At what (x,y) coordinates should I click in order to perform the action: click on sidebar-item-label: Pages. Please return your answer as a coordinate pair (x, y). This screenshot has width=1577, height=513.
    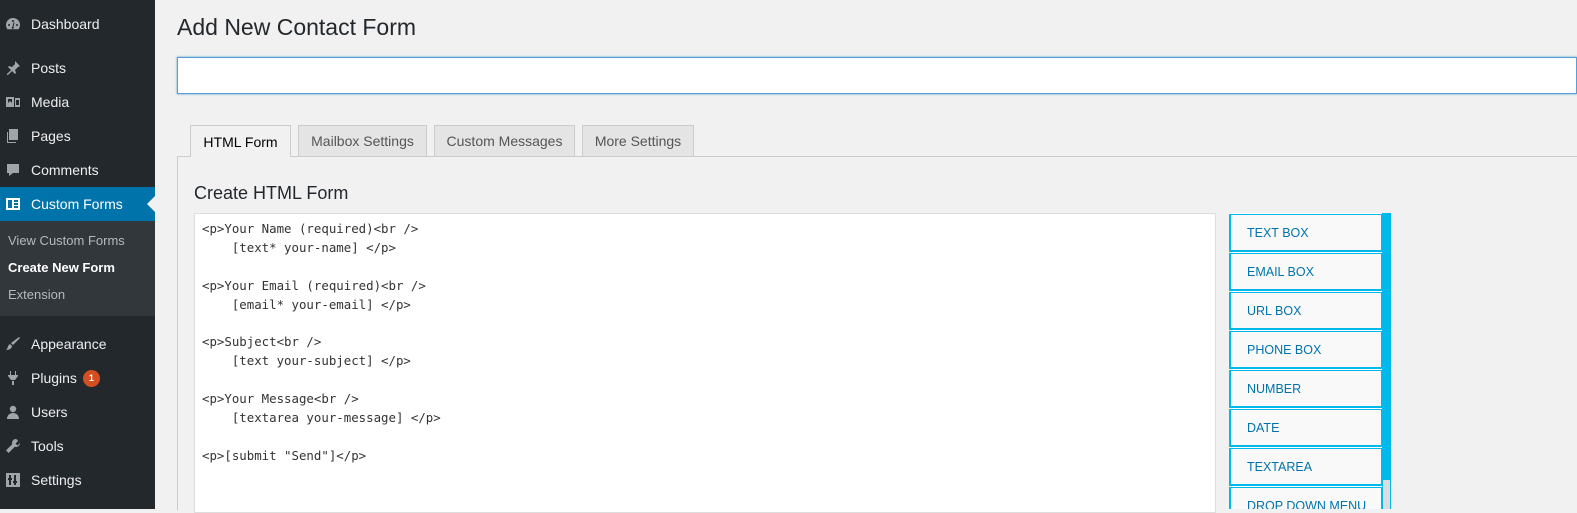
    Looking at the image, I should click on (51, 136).